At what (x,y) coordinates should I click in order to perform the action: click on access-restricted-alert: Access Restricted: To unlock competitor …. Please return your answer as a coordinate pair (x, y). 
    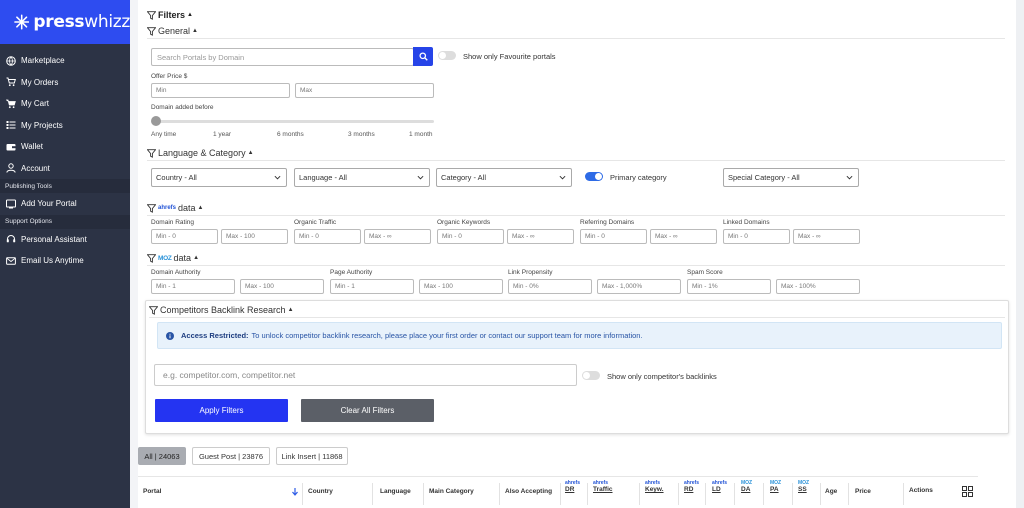
    Looking at the image, I should click on (579, 335).